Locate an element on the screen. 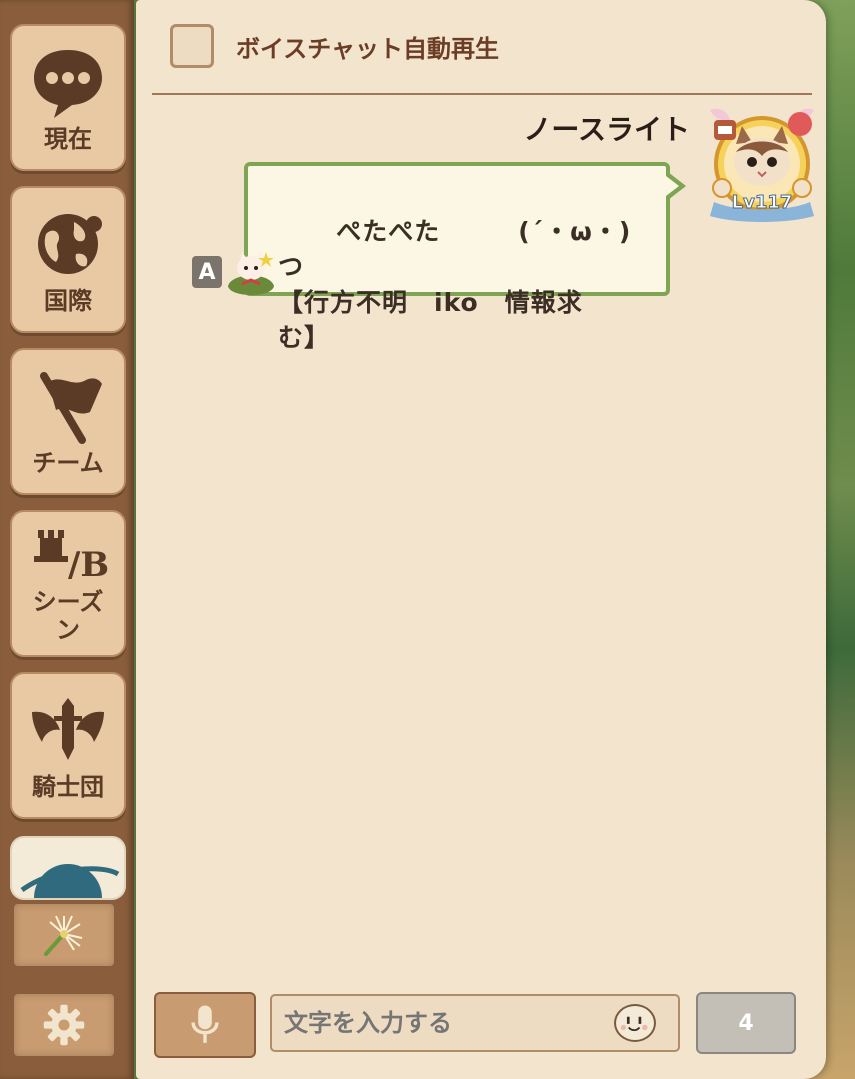 The image size is (855, 1079). globe-icon is located at coordinates (70, 243).